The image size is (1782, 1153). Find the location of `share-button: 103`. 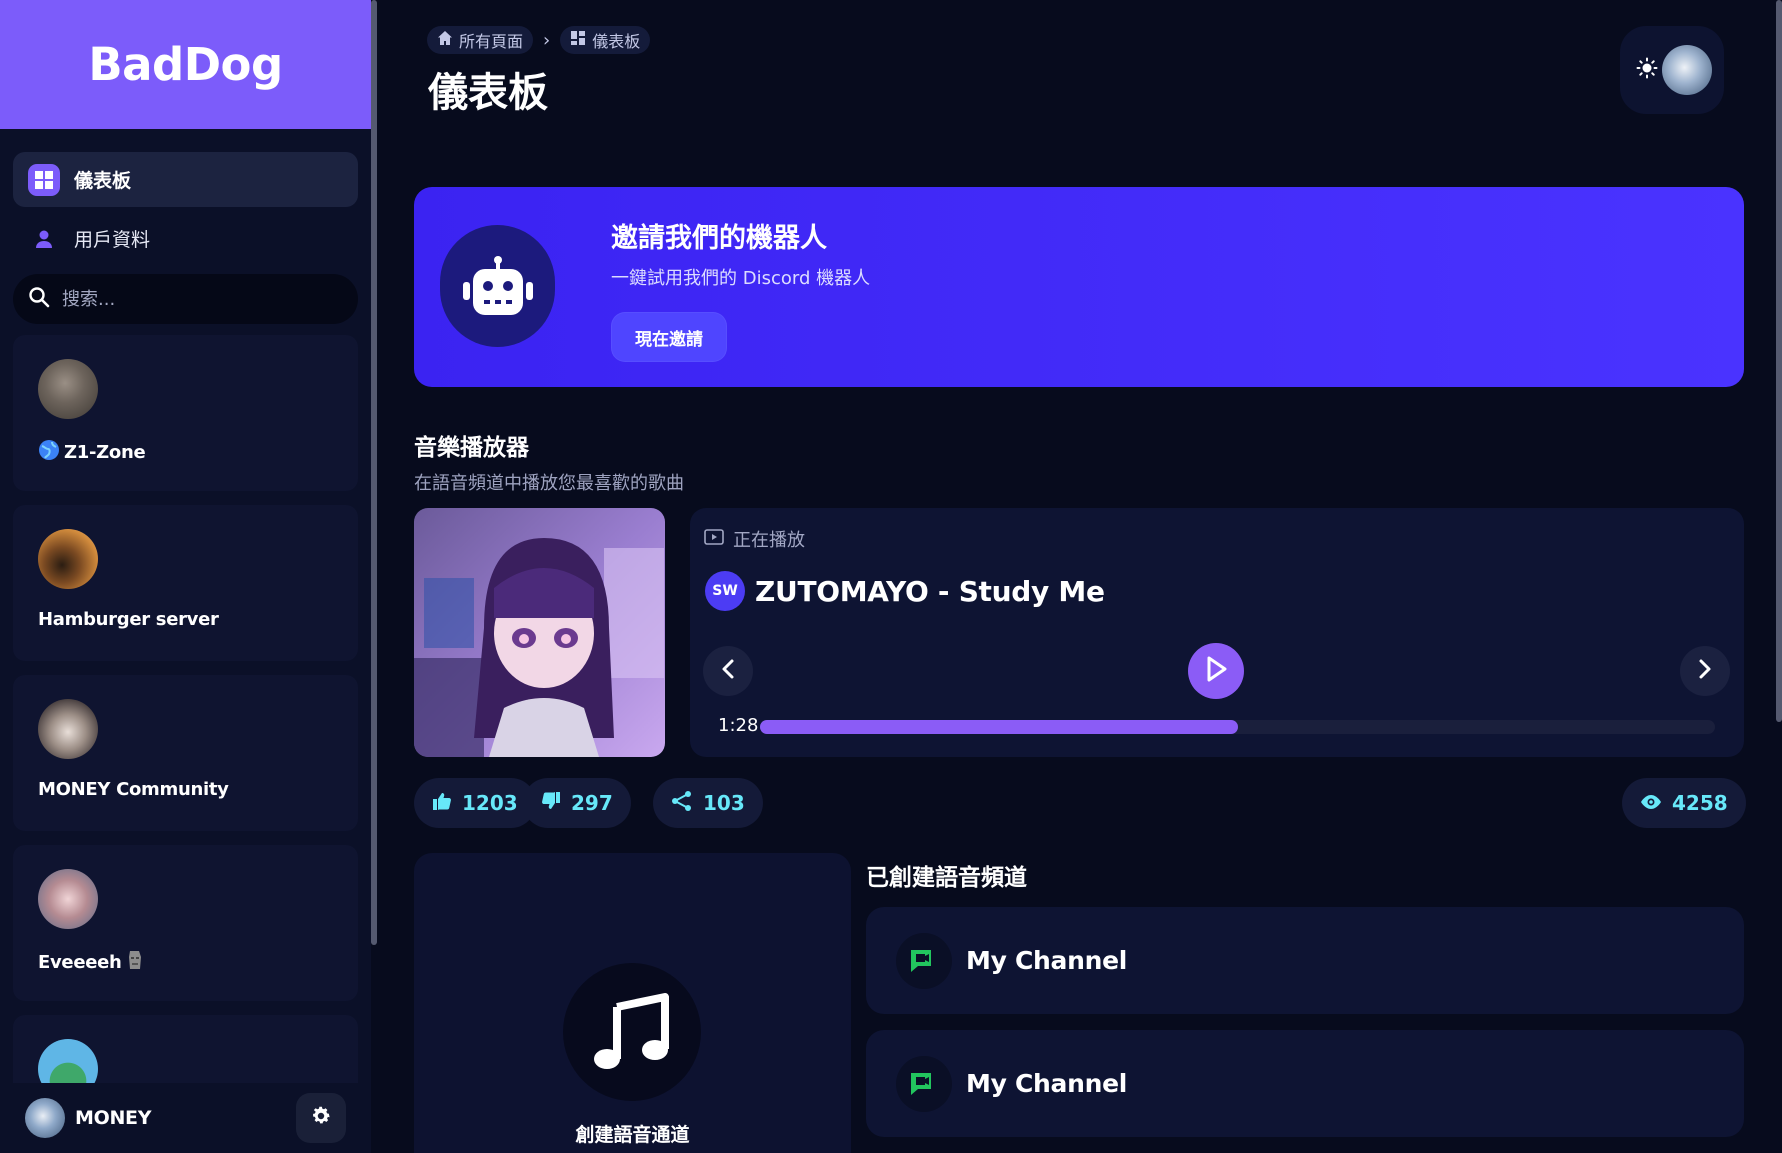

share-button: 103 is located at coordinates (708, 803).